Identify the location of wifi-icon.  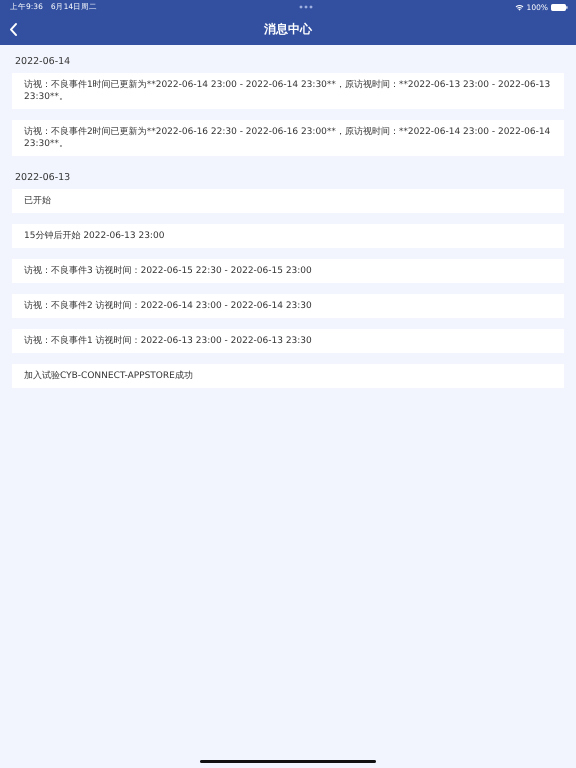
(519, 7).